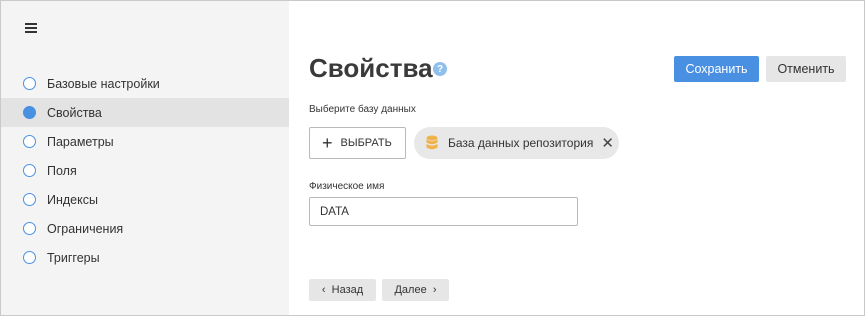 The height and width of the screenshot is (316, 865). Describe the element at coordinates (410, 290) in the screenshot. I see `next-label: Далее` at that location.